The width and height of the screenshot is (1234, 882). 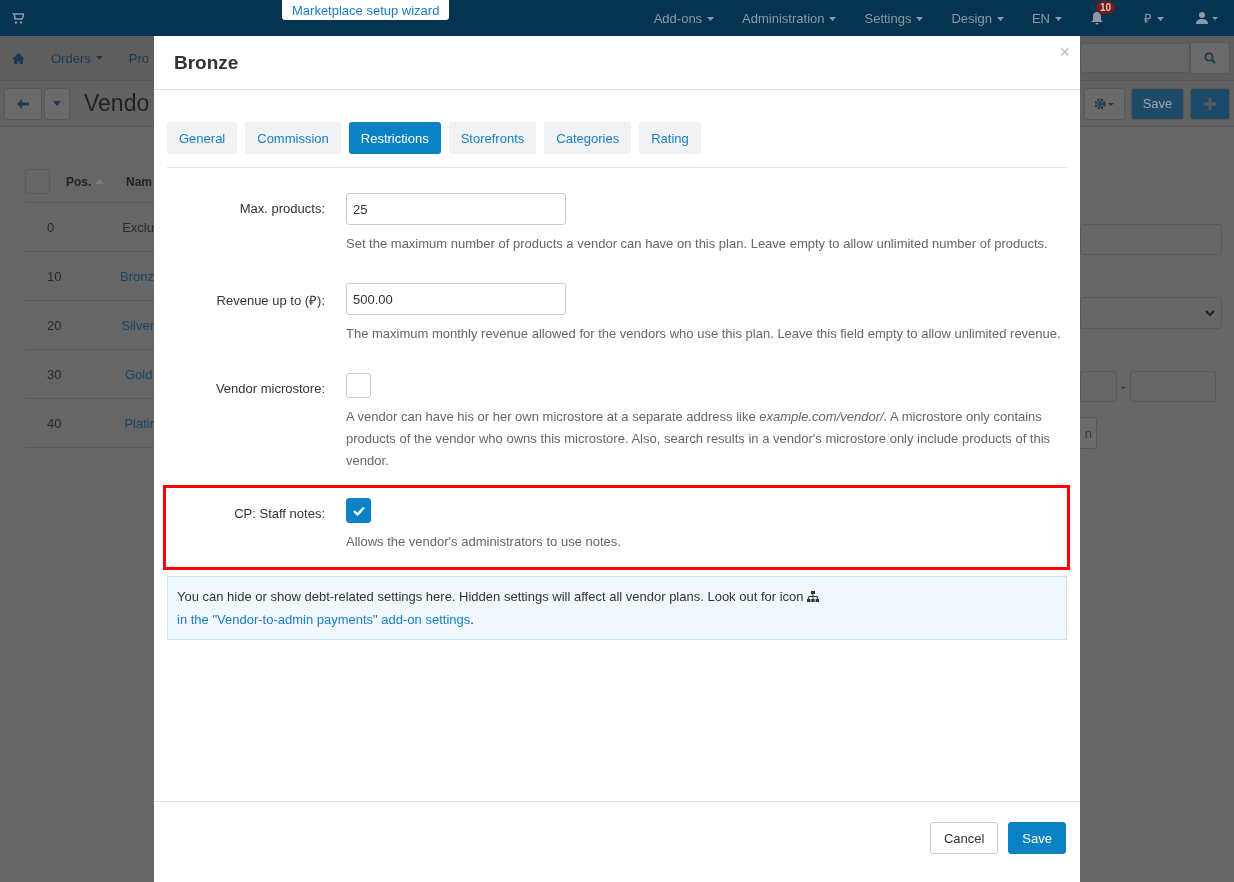 I want to click on help-text: Allows the vendor's administrators to use notes., so click(x=484, y=542).